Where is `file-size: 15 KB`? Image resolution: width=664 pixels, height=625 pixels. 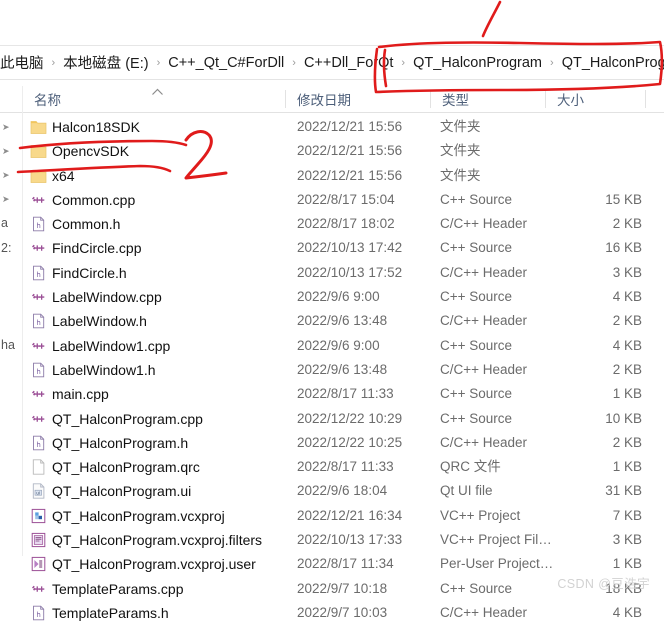 file-size: 15 KB is located at coordinates (623, 199).